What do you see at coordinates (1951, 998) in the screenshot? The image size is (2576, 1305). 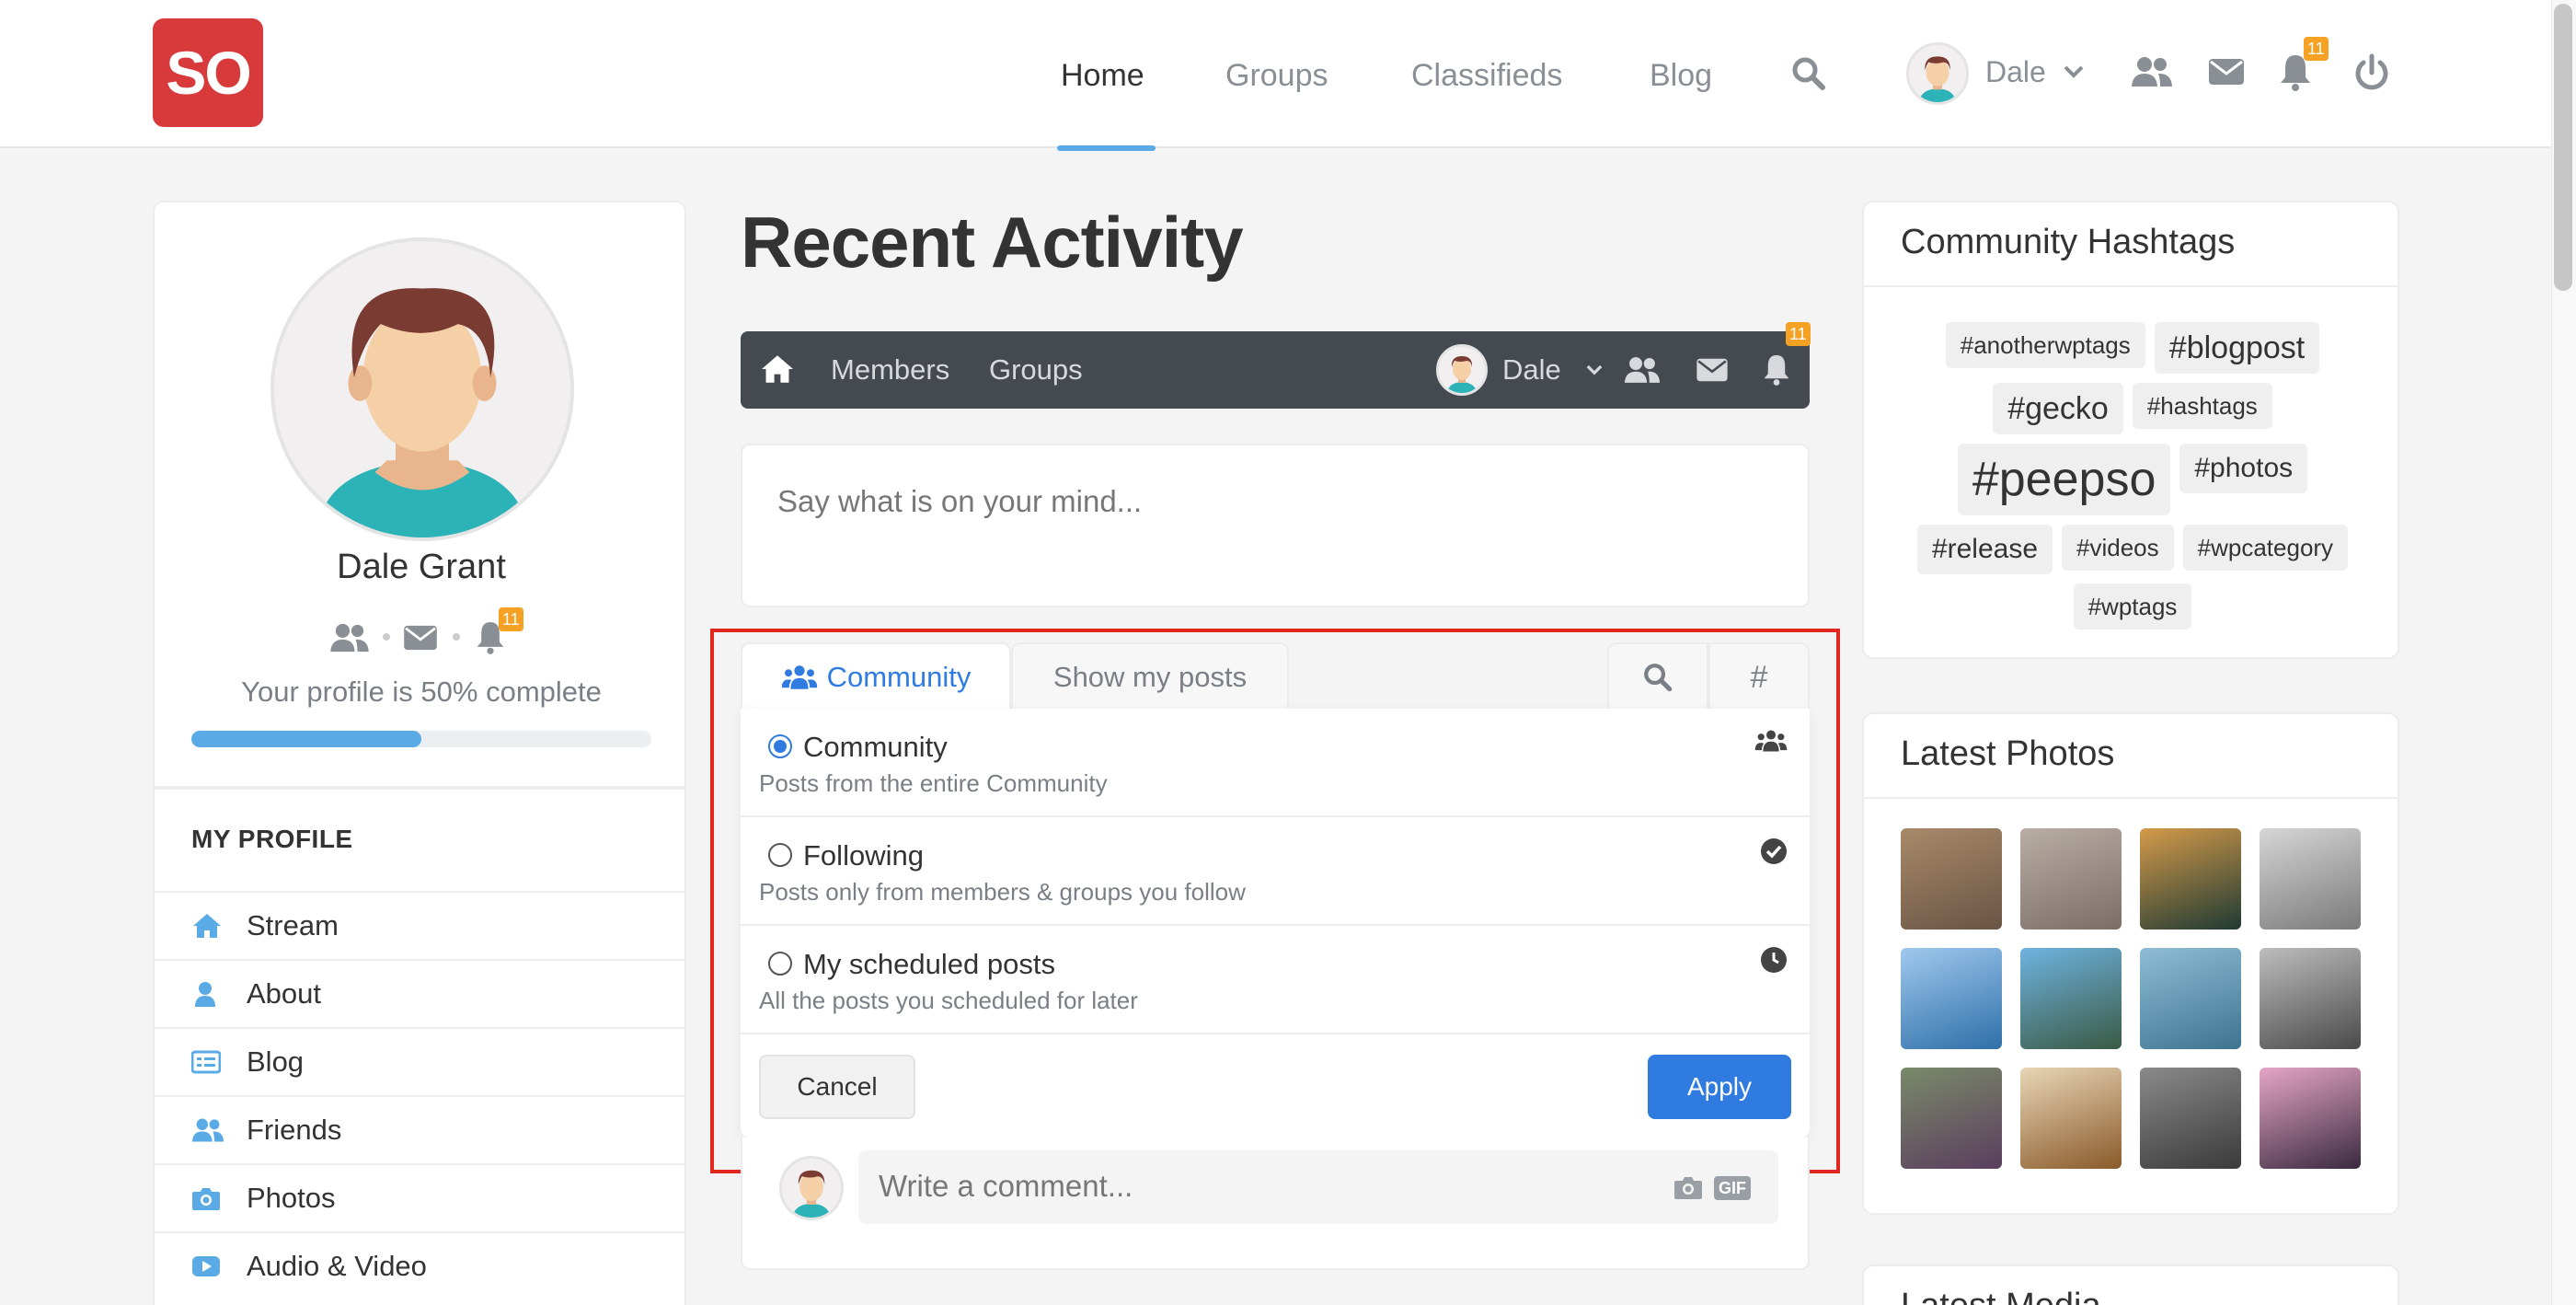 I see `photo-thumbnail-sea-city` at bounding box center [1951, 998].